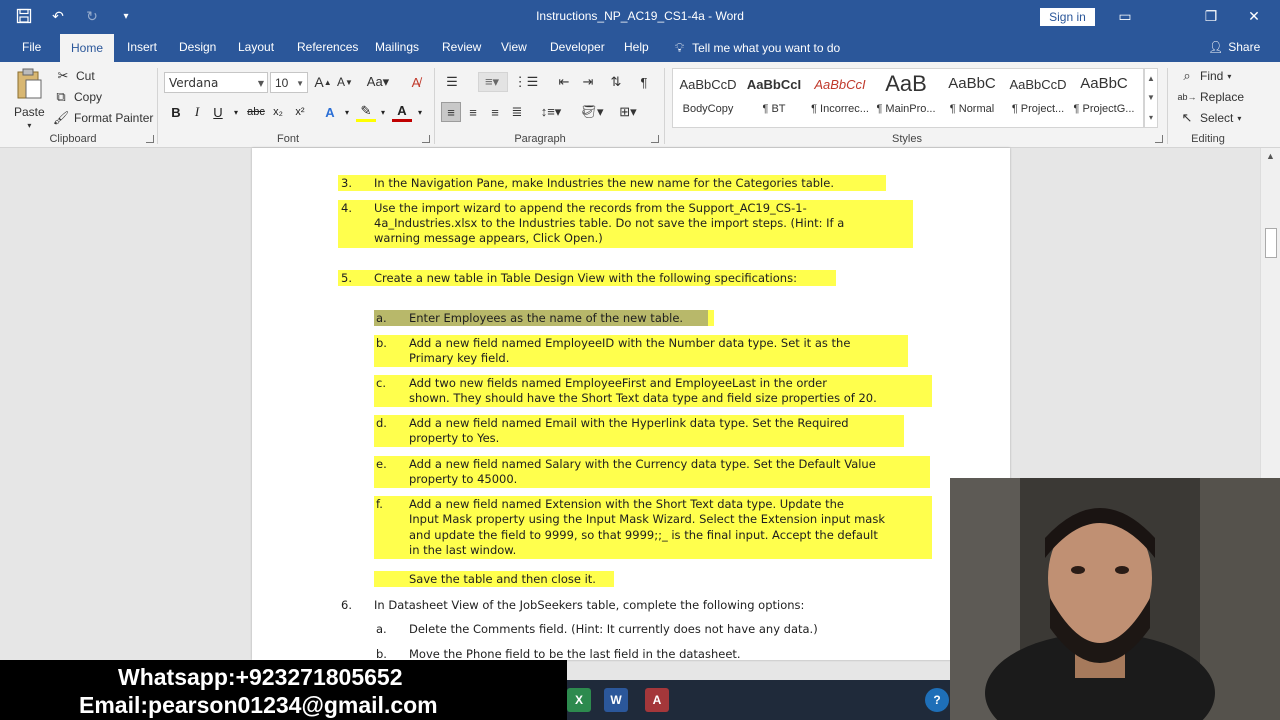 The image size is (1280, 720). Describe the element at coordinates (1125, 16) in the screenshot. I see `ribbon-display-options-icon: ▭` at that location.